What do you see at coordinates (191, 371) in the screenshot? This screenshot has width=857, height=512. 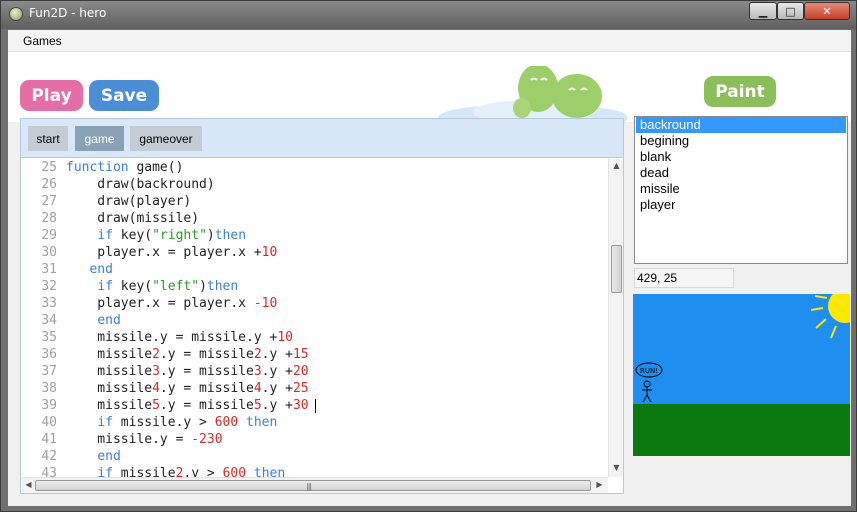 I see `code-line: missile3.y = missile3.y +20` at bounding box center [191, 371].